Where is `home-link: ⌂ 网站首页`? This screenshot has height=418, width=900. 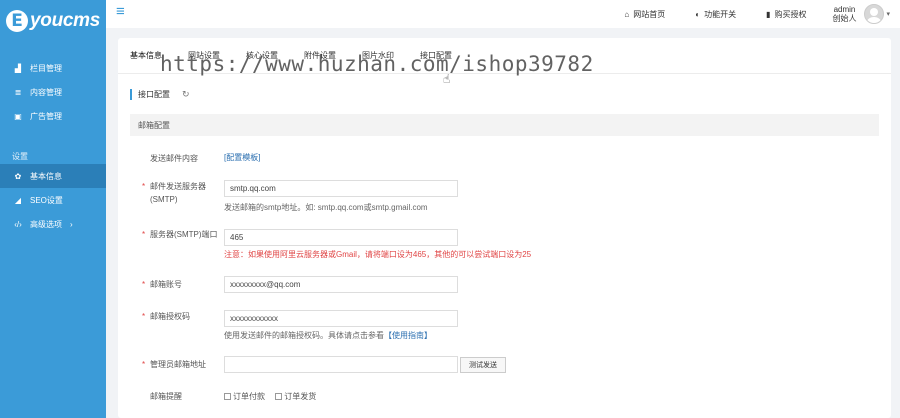 home-link: ⌂ 网站首页 is located at coordinates (644, 14).